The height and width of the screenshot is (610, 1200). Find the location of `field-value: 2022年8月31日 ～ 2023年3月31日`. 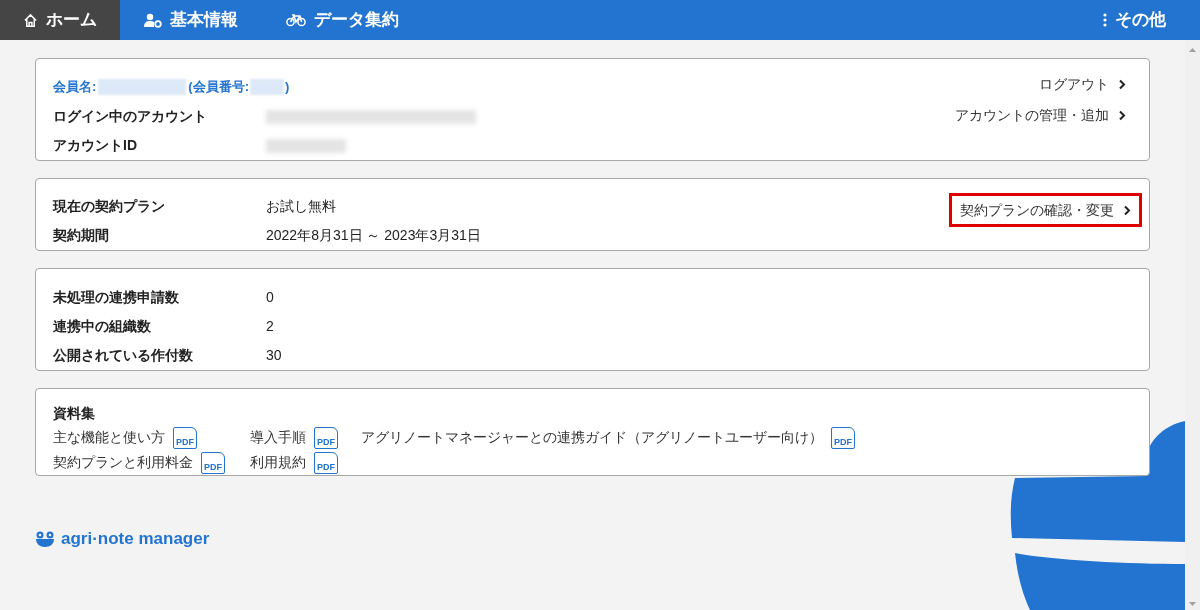

field-value: 2022年8月31日 ～ 2023年3月31日 is located at coordinates (373, 235).